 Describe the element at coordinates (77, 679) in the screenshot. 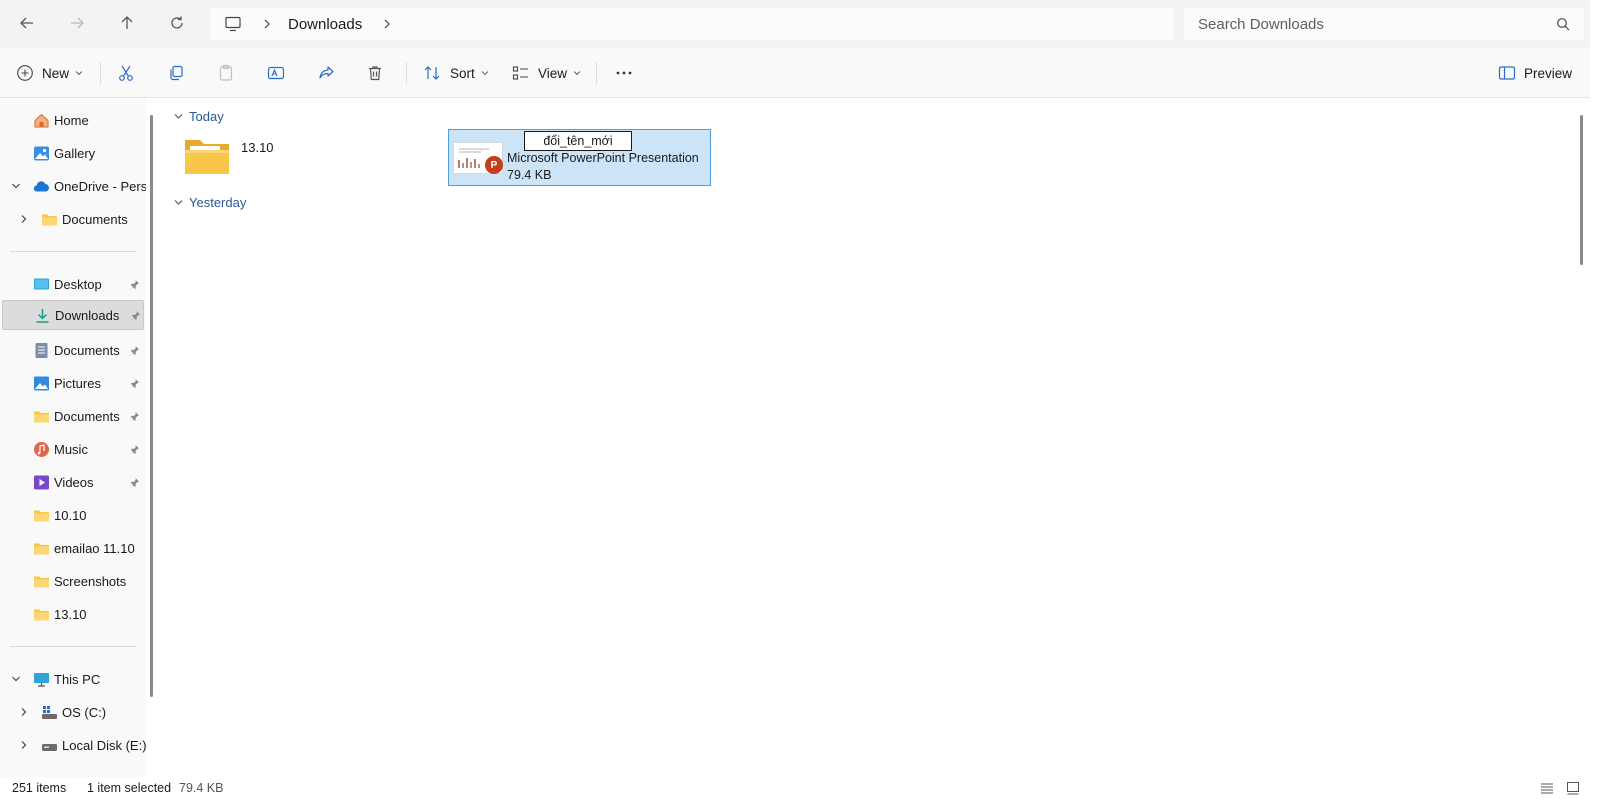

I see `sidebar-item-label: This PC` at that location.